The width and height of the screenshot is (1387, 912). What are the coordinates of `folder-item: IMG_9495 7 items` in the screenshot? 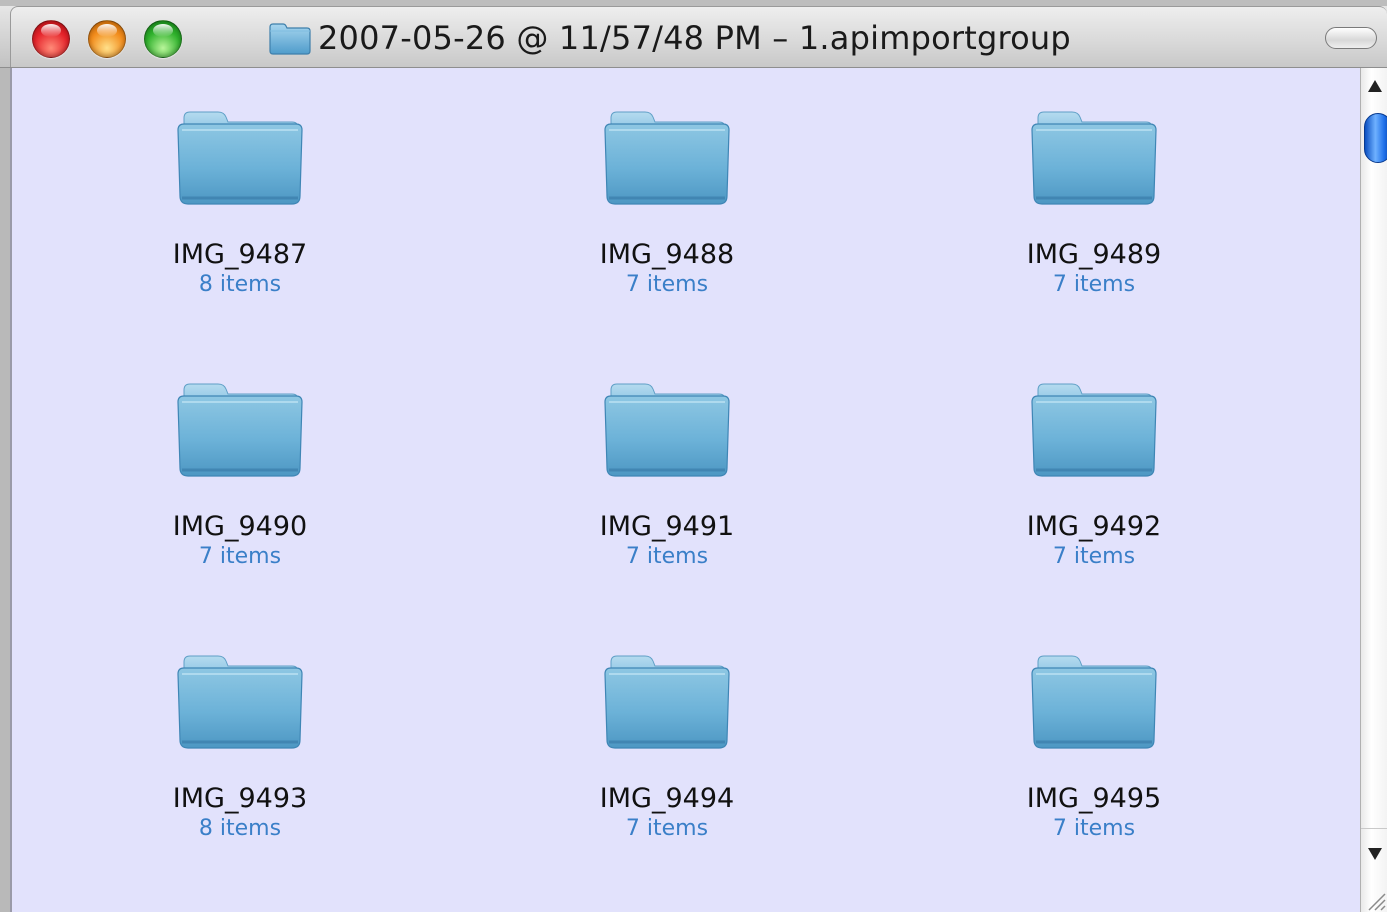 It's located at (1094, 752).